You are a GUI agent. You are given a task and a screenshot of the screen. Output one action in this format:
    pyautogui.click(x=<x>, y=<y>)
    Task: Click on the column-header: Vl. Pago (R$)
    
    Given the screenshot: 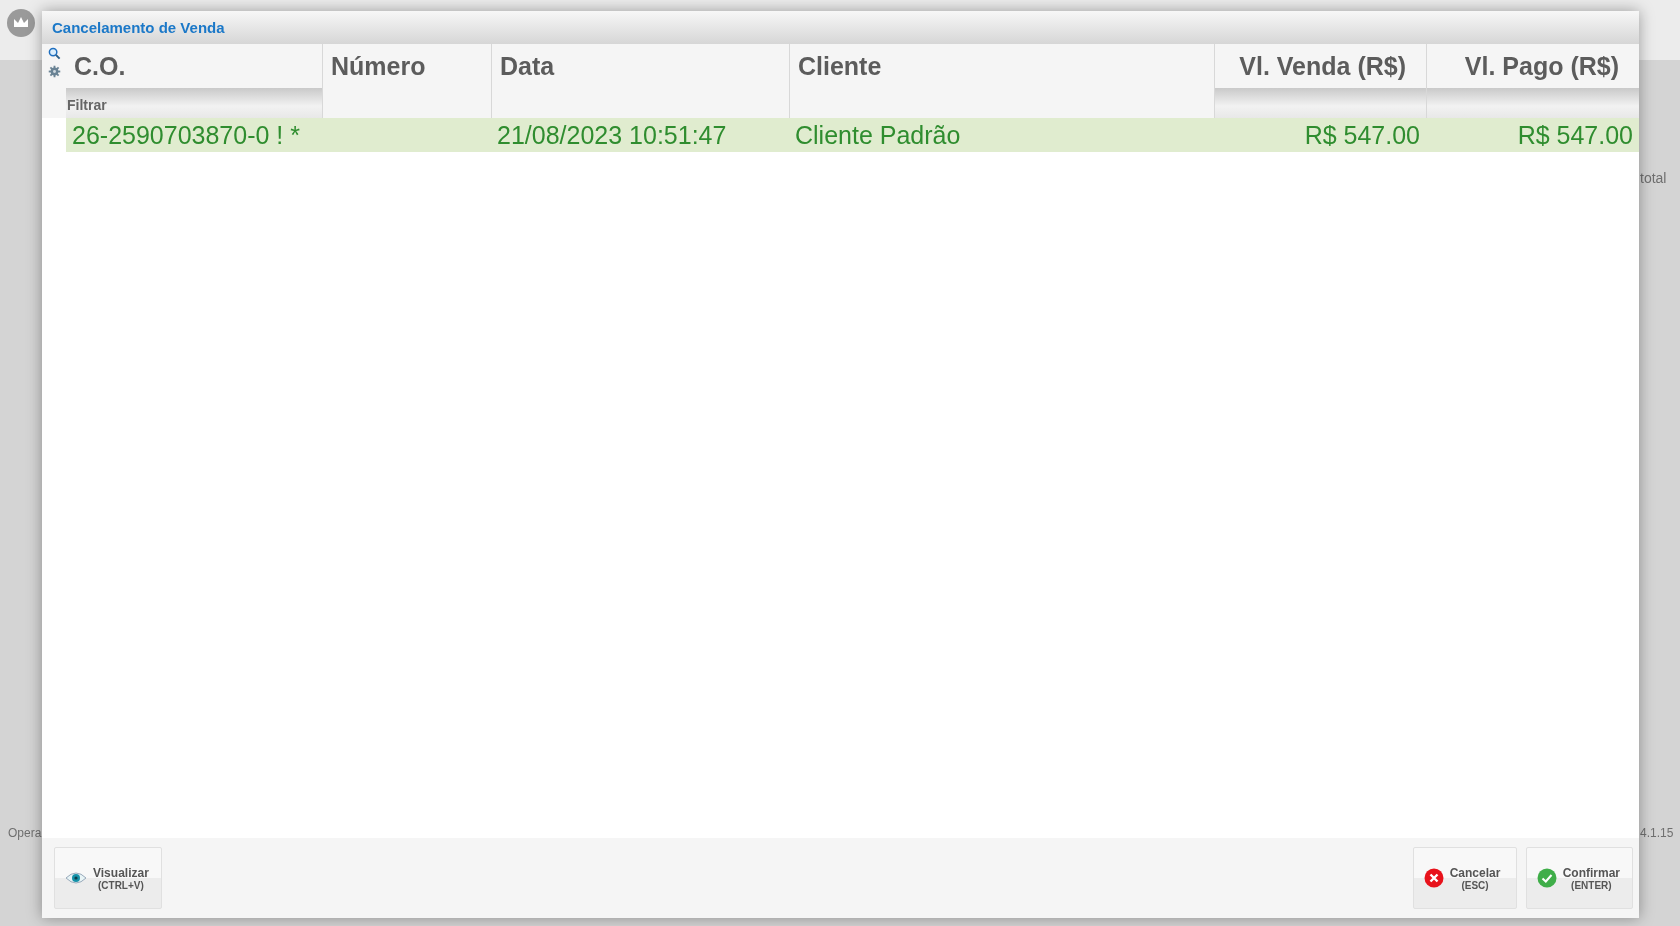 What is the action you would take?
    pyautogui.click(x=1533, y=66)
    